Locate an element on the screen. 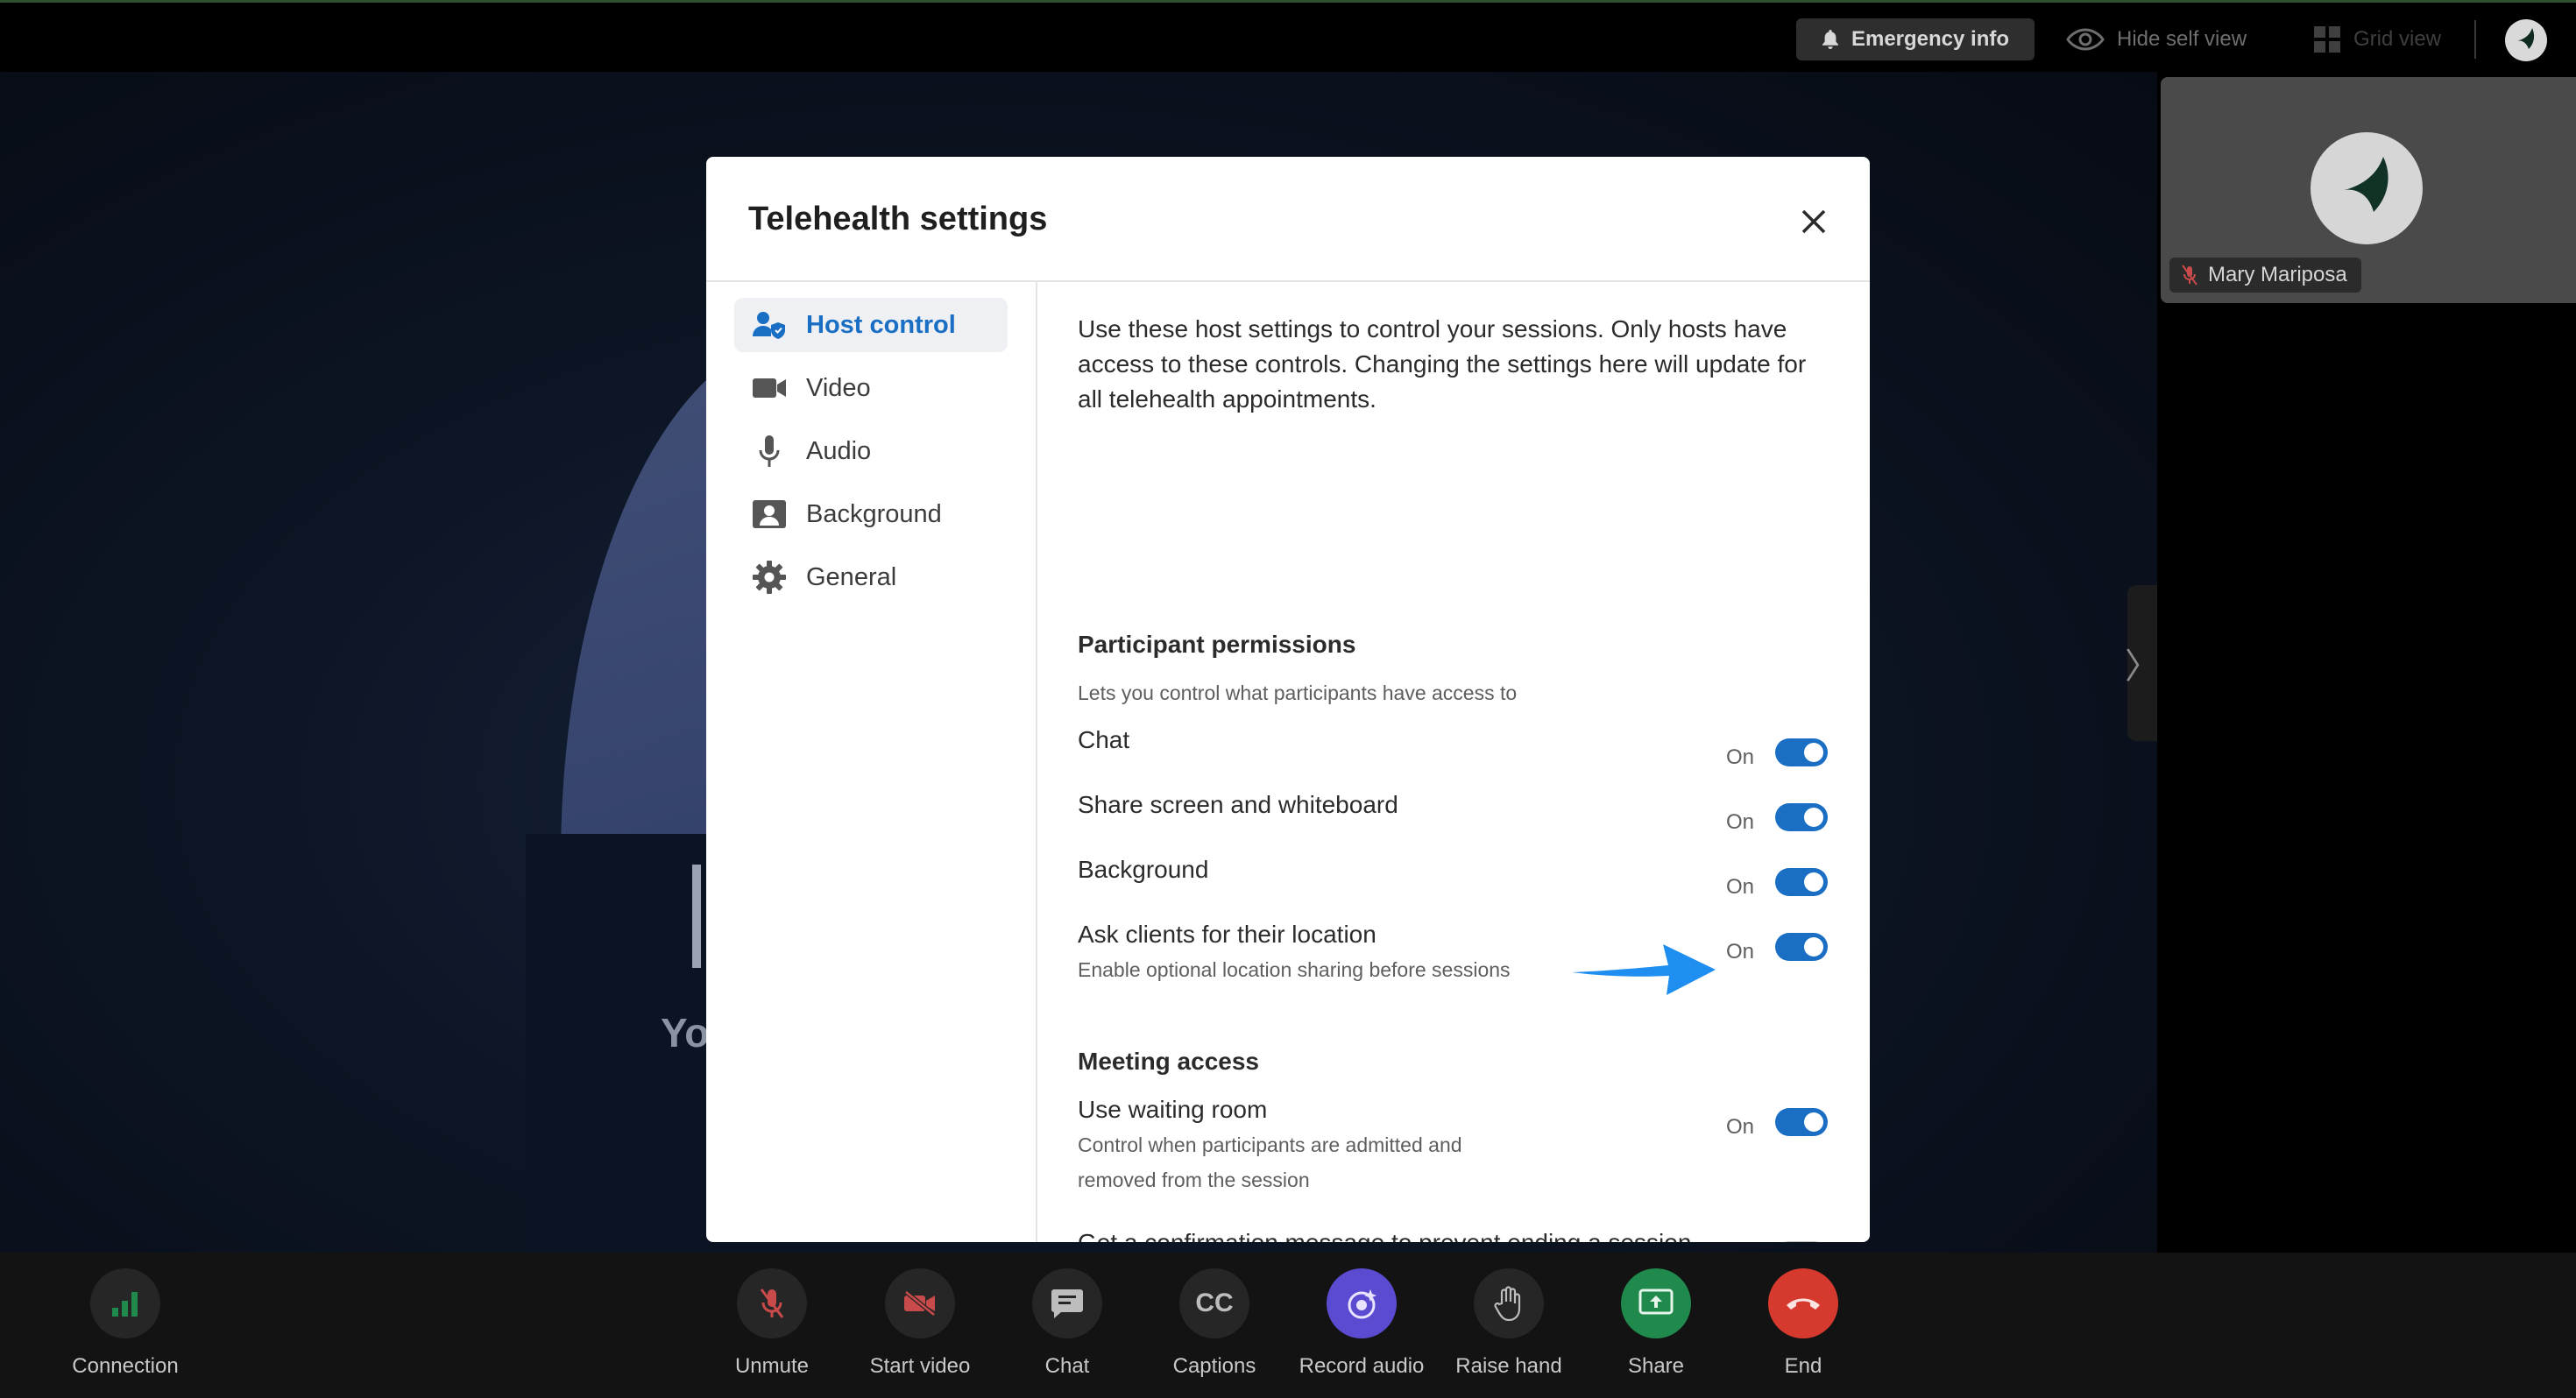  self-name-badge: Mary Mariposa is located at coordinates (2265, 275).